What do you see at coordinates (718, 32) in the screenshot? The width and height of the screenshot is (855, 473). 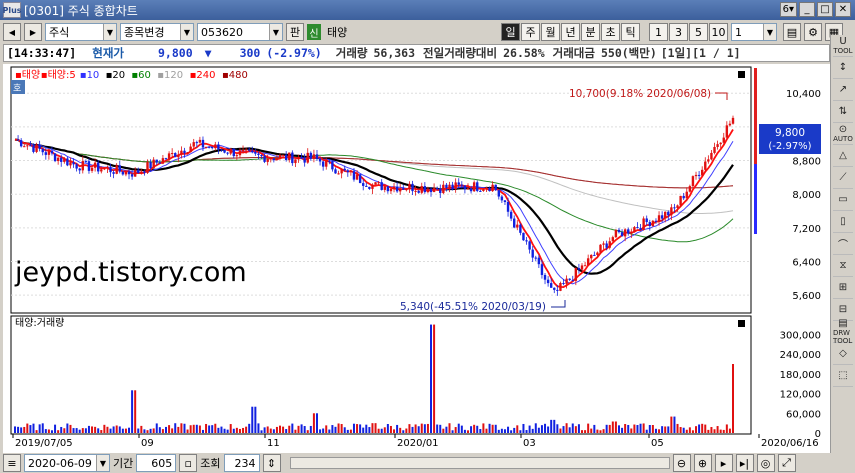 I see `interval-button: 10` at bounding box center [718, 32].